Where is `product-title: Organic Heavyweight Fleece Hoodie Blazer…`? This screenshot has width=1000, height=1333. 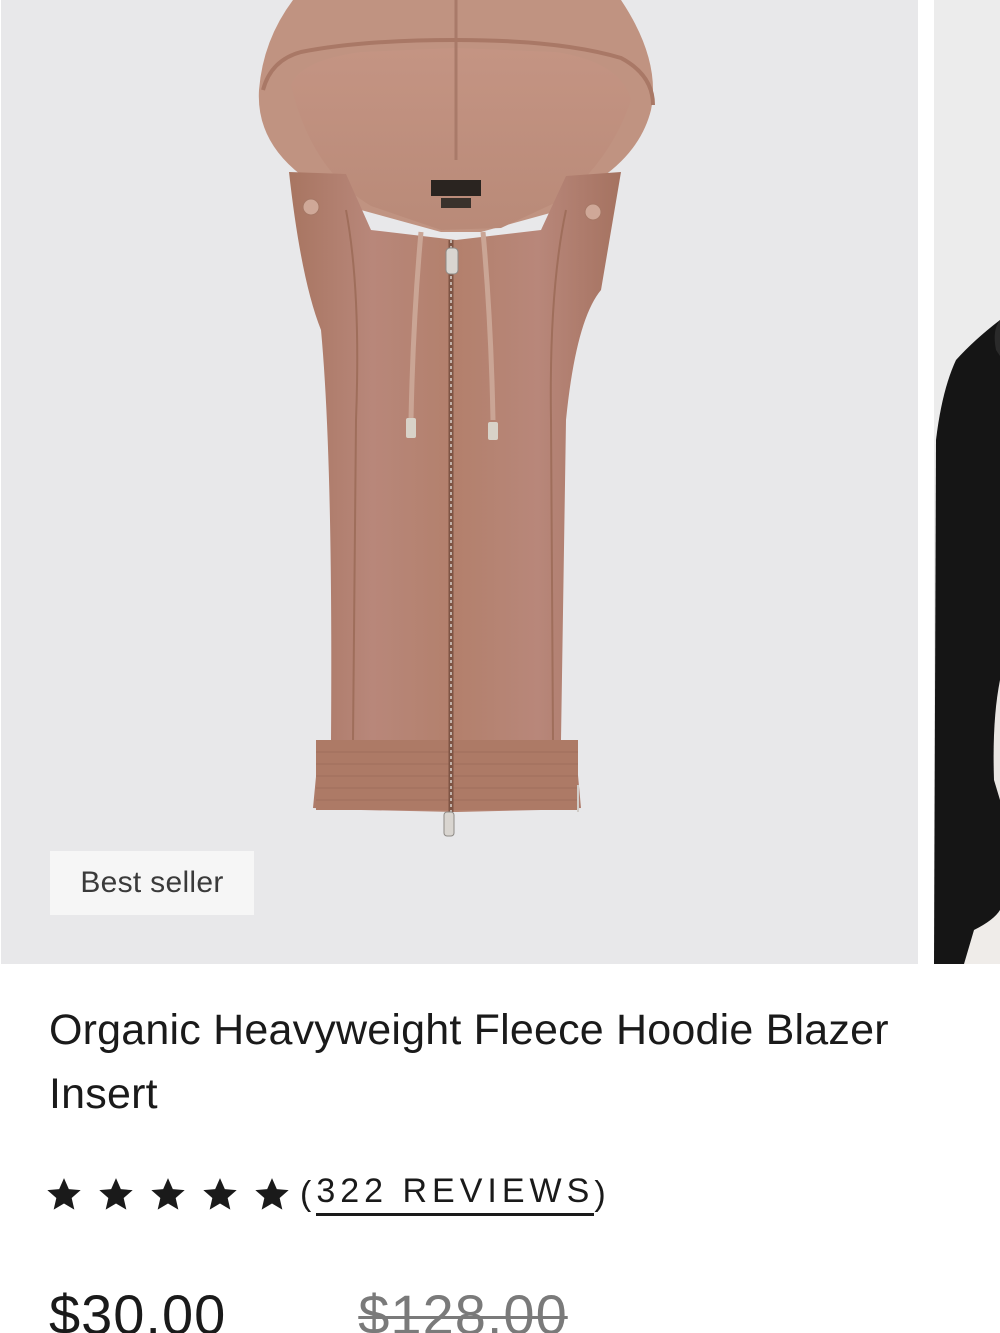
product-title: Organic Heavyweight Fleece Hoodie Blazer… is located at coordinates (469, 1062).